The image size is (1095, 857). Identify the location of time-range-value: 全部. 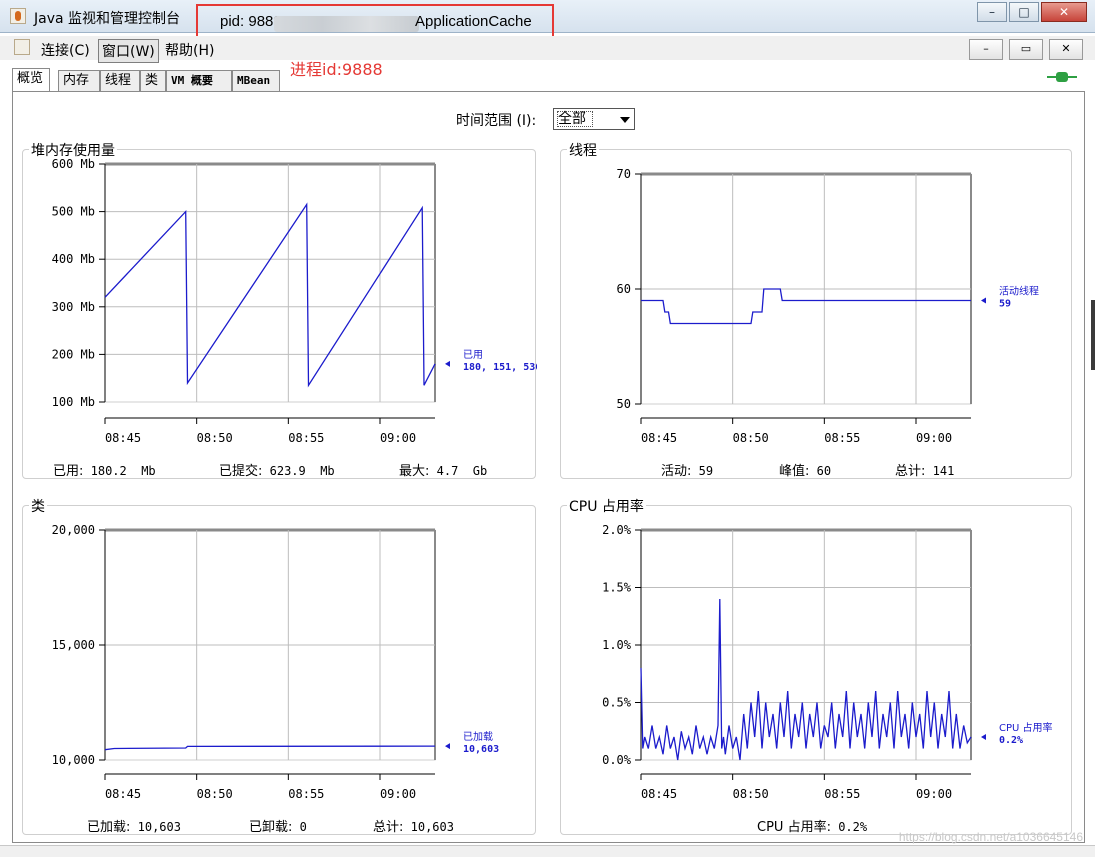
(575, 119).